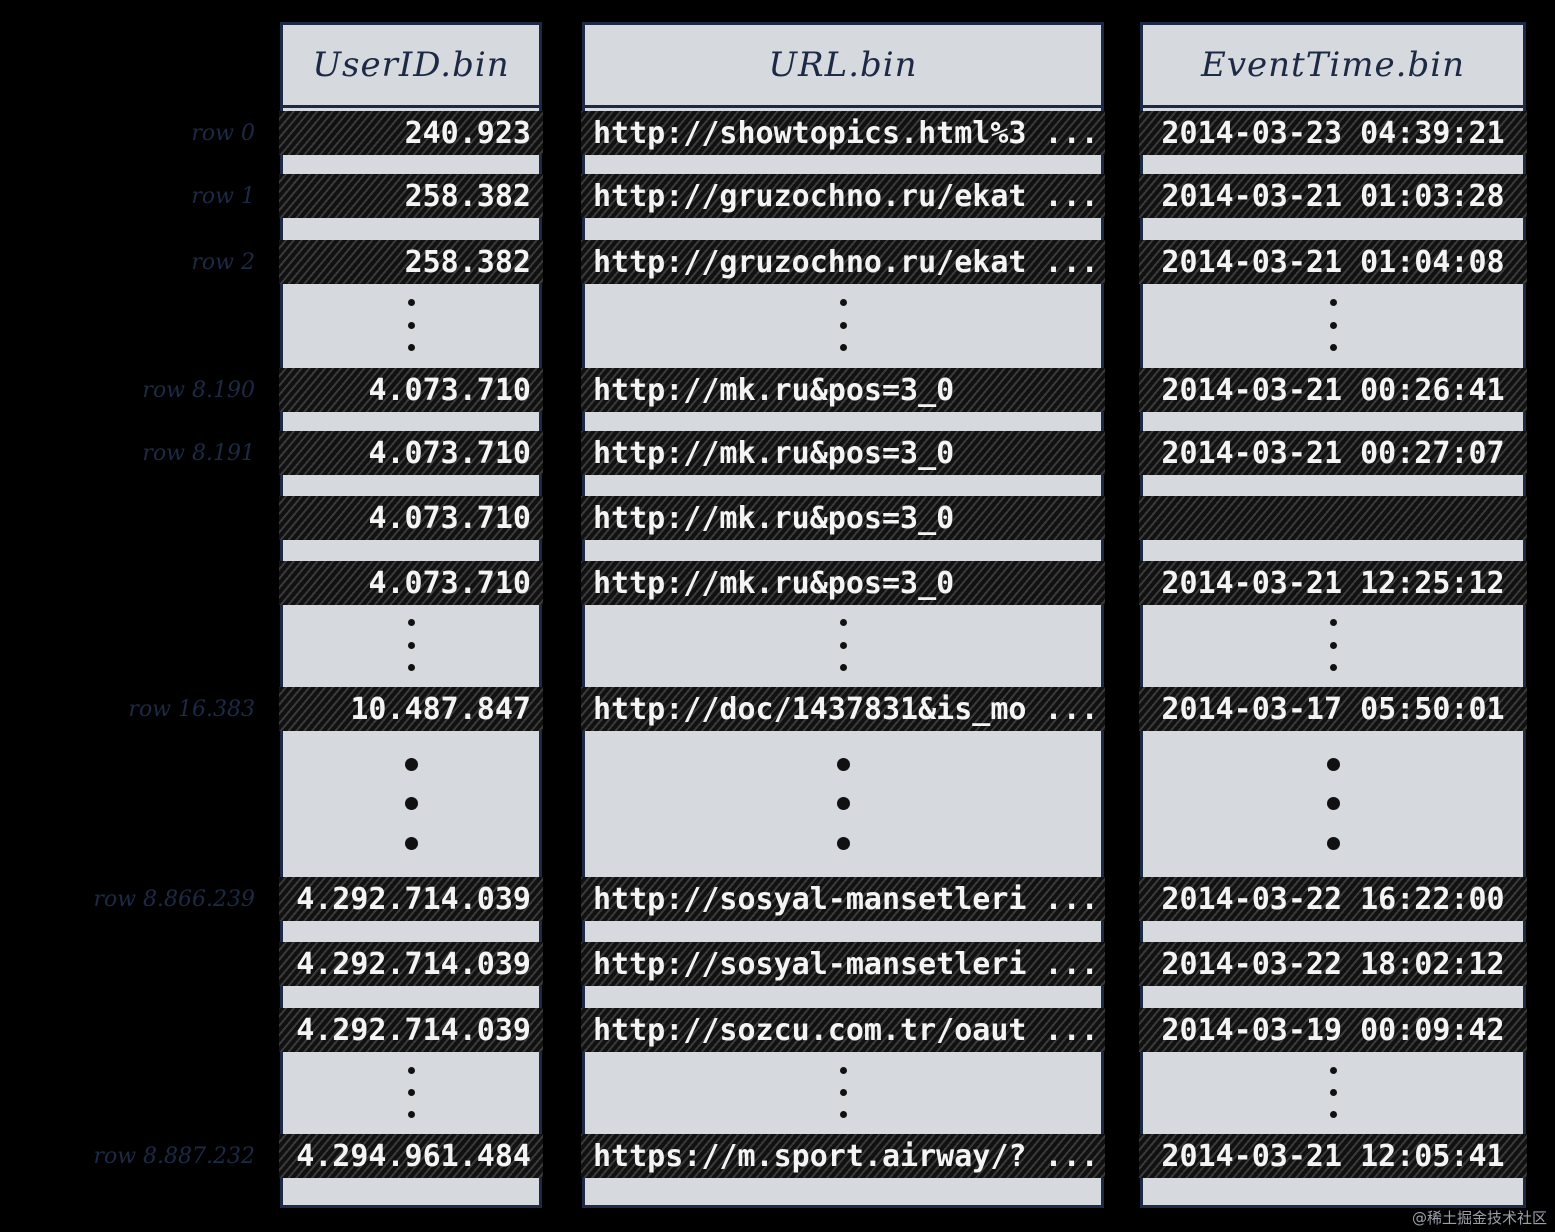 This screenshot has width=1555, height=1232. I want to click on row-label: row 8.190, so click(198, 390).